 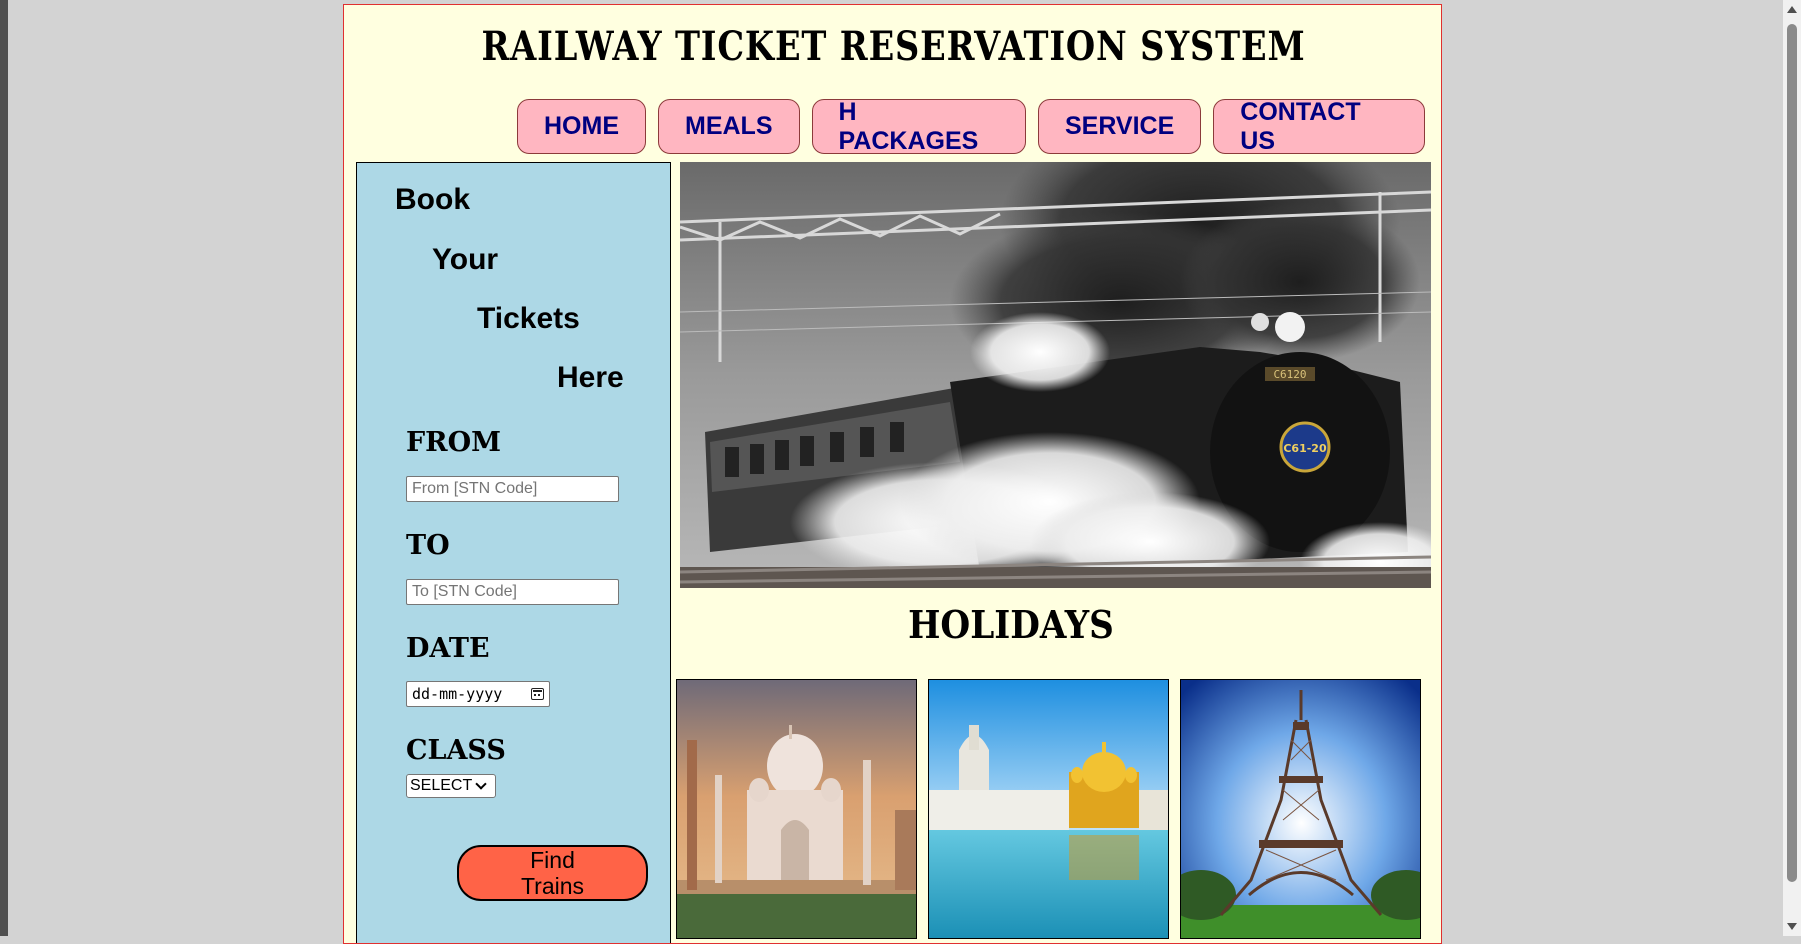 I want to click on from-label: FROM, so click(x=454, y=442).